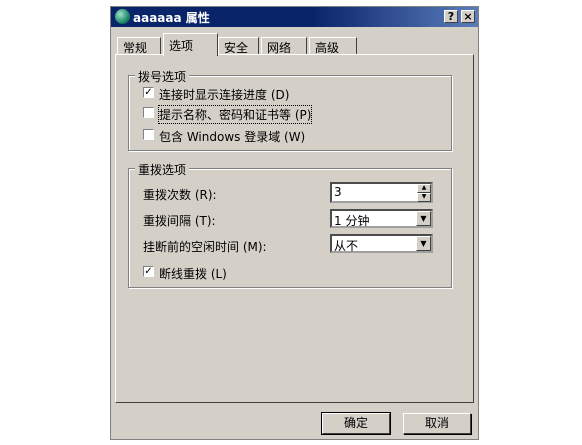 This screenshot has height=445, width=582. What do you see at coordinates (148, 271) in the screenshot?
I see `redial-on-drop-checkbox: ✓` at bounding box center [148, 271].